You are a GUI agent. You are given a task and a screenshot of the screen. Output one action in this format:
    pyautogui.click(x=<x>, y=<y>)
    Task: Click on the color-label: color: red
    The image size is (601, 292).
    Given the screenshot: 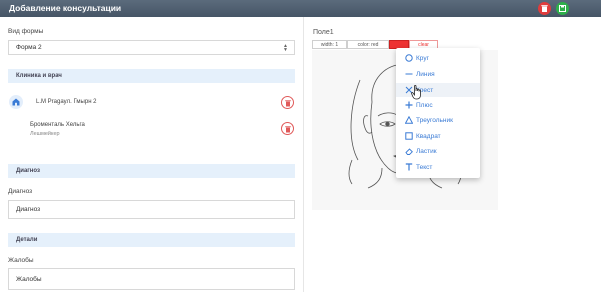 What is the action you would take?
    pyautogui.click(x=368, y=44)
    